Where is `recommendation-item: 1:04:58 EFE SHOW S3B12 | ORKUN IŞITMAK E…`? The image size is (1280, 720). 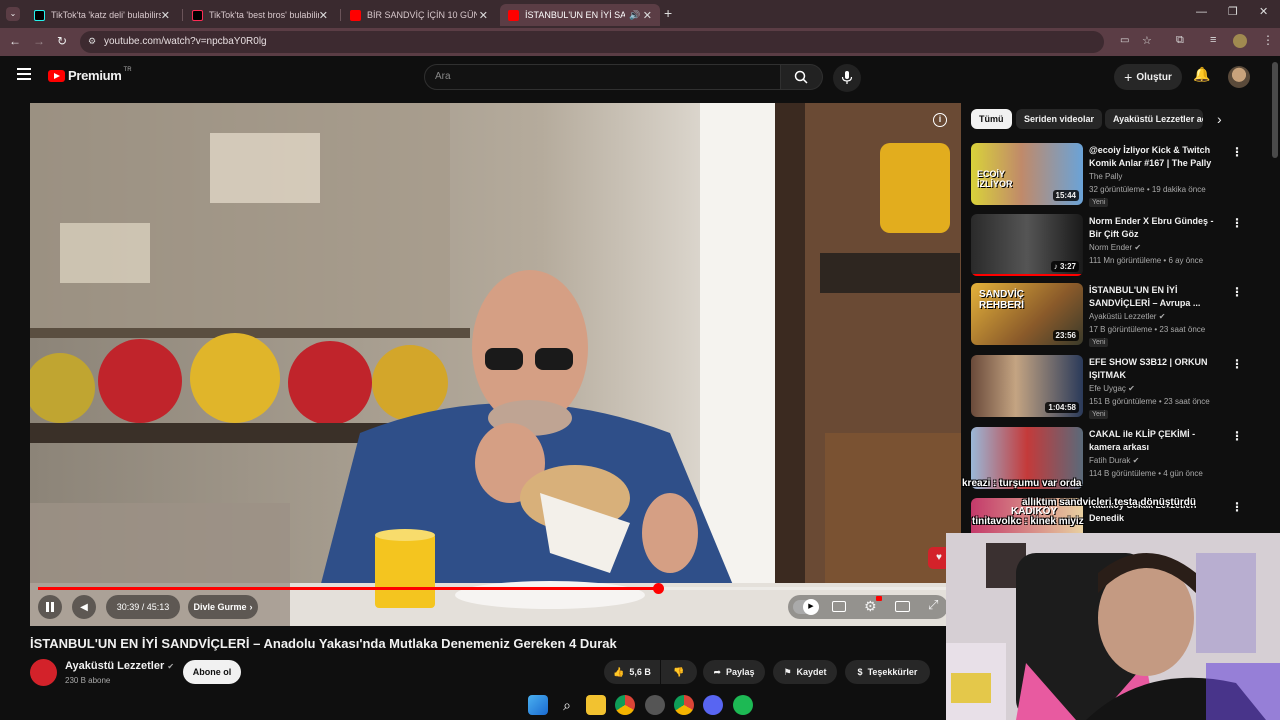
recommendation-item: 1:04:58 EFE SHOW S3B12 | ORKUN IŞITMAK E… is located at coordinates (1107, 387).